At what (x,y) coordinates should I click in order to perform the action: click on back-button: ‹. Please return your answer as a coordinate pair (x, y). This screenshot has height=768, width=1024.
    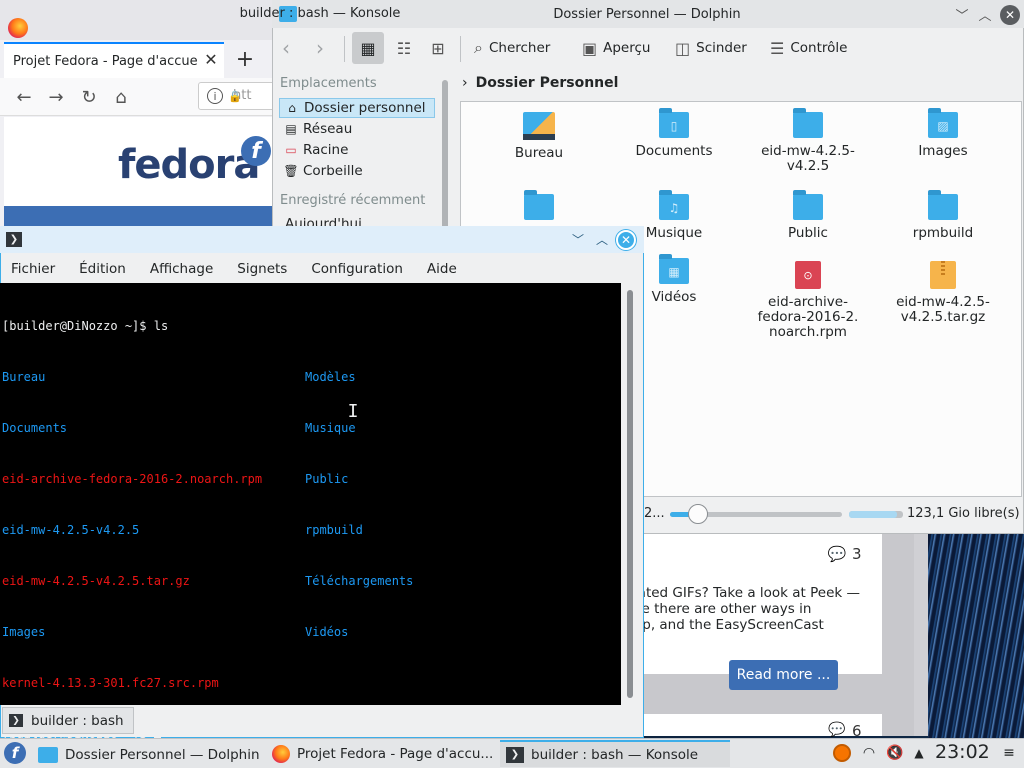
    Looking at the image, I should click on (293, 48).